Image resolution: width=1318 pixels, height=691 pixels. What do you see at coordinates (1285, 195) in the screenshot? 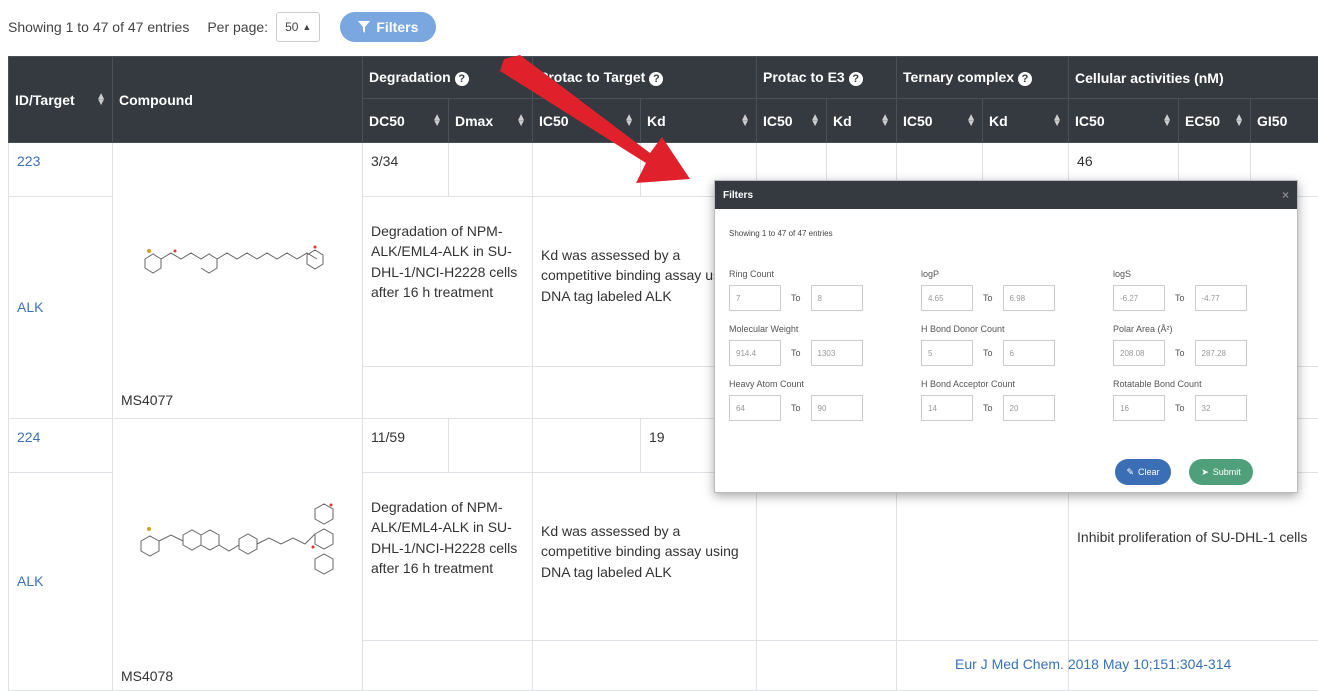
I see `close-icon: ×` at bounding box center [1285, 195].